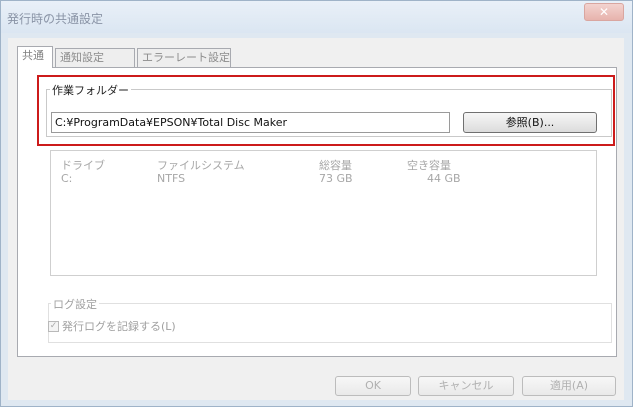 The height and width of the screenshot is (407, 633). I want to click on column-header-filesystem: ファイルシステム, so click(201, 165).